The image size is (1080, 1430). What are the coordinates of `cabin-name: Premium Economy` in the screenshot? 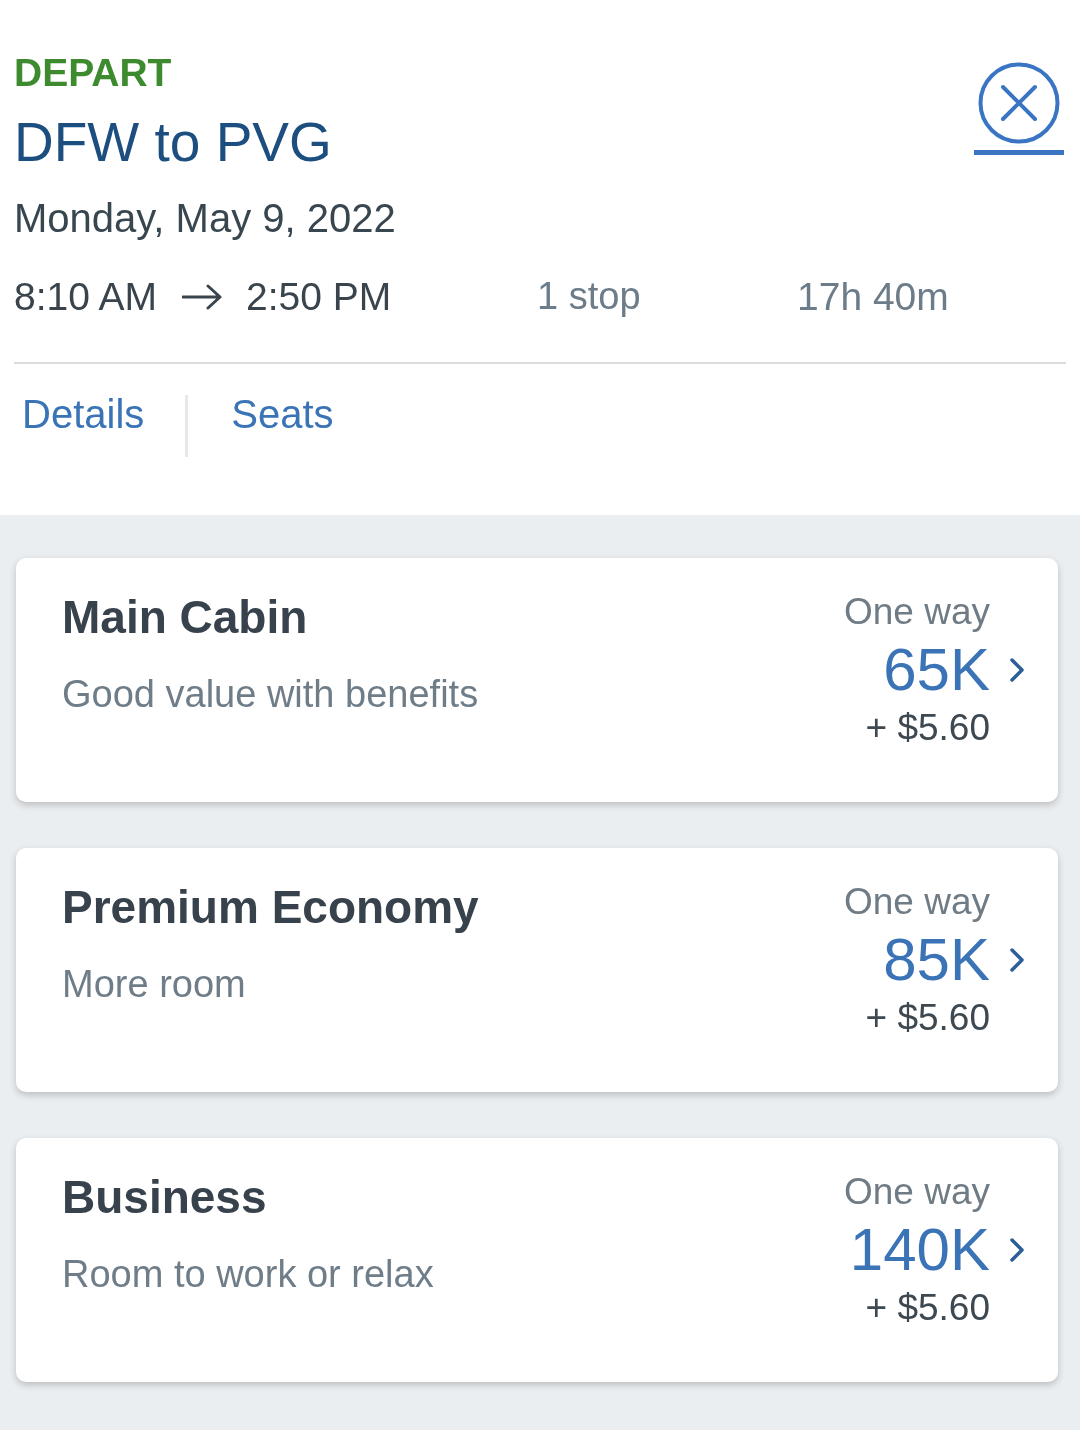 It's located at (270, 907).